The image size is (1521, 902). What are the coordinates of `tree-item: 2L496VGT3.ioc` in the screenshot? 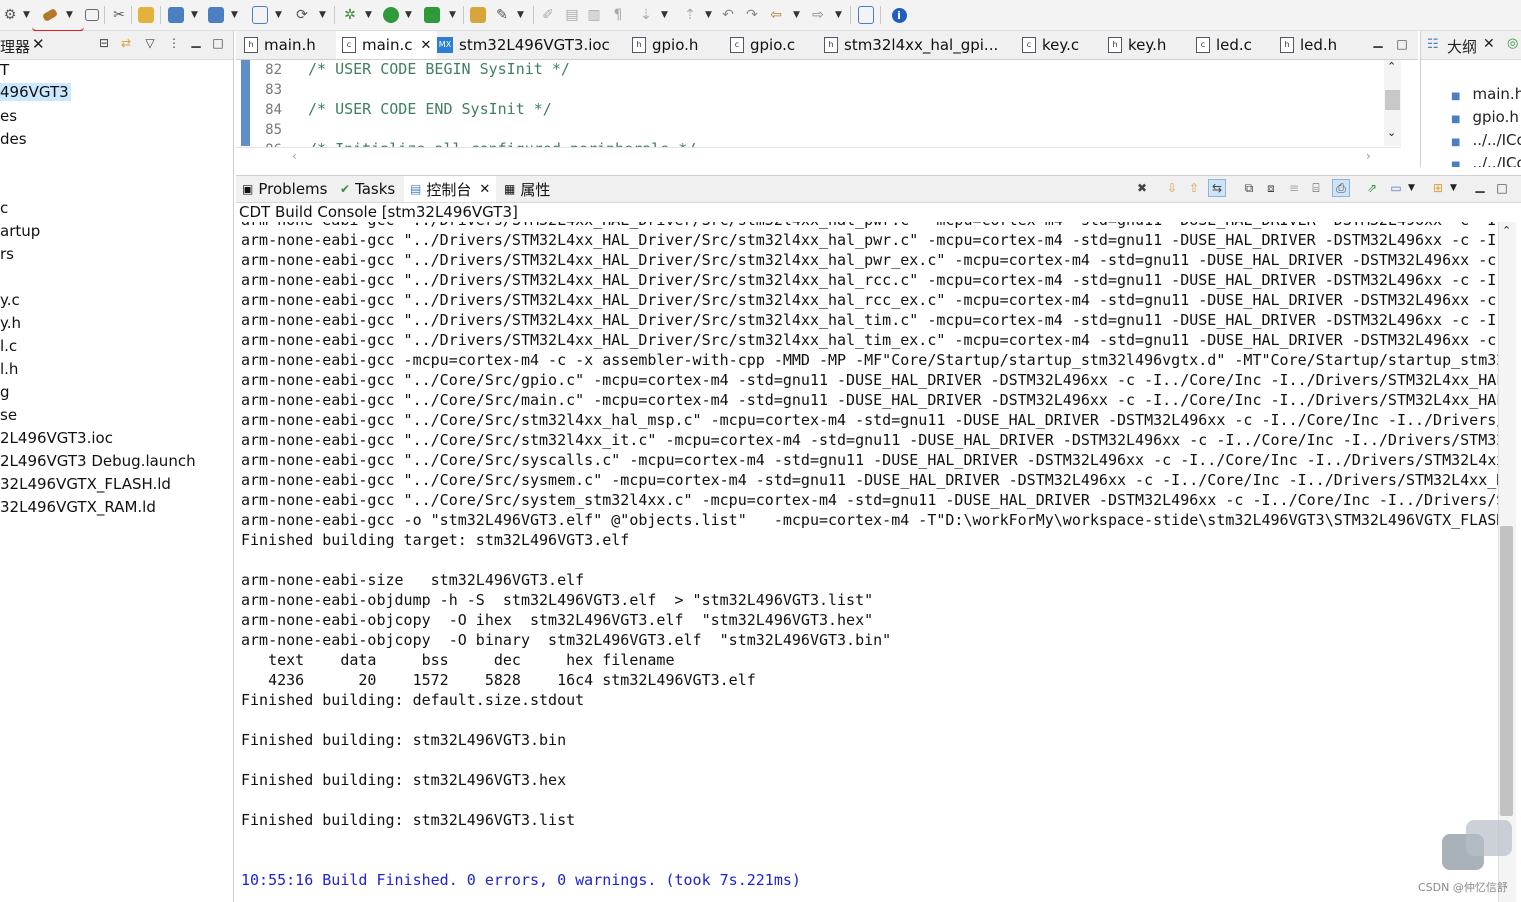 It's located at (56, 438).